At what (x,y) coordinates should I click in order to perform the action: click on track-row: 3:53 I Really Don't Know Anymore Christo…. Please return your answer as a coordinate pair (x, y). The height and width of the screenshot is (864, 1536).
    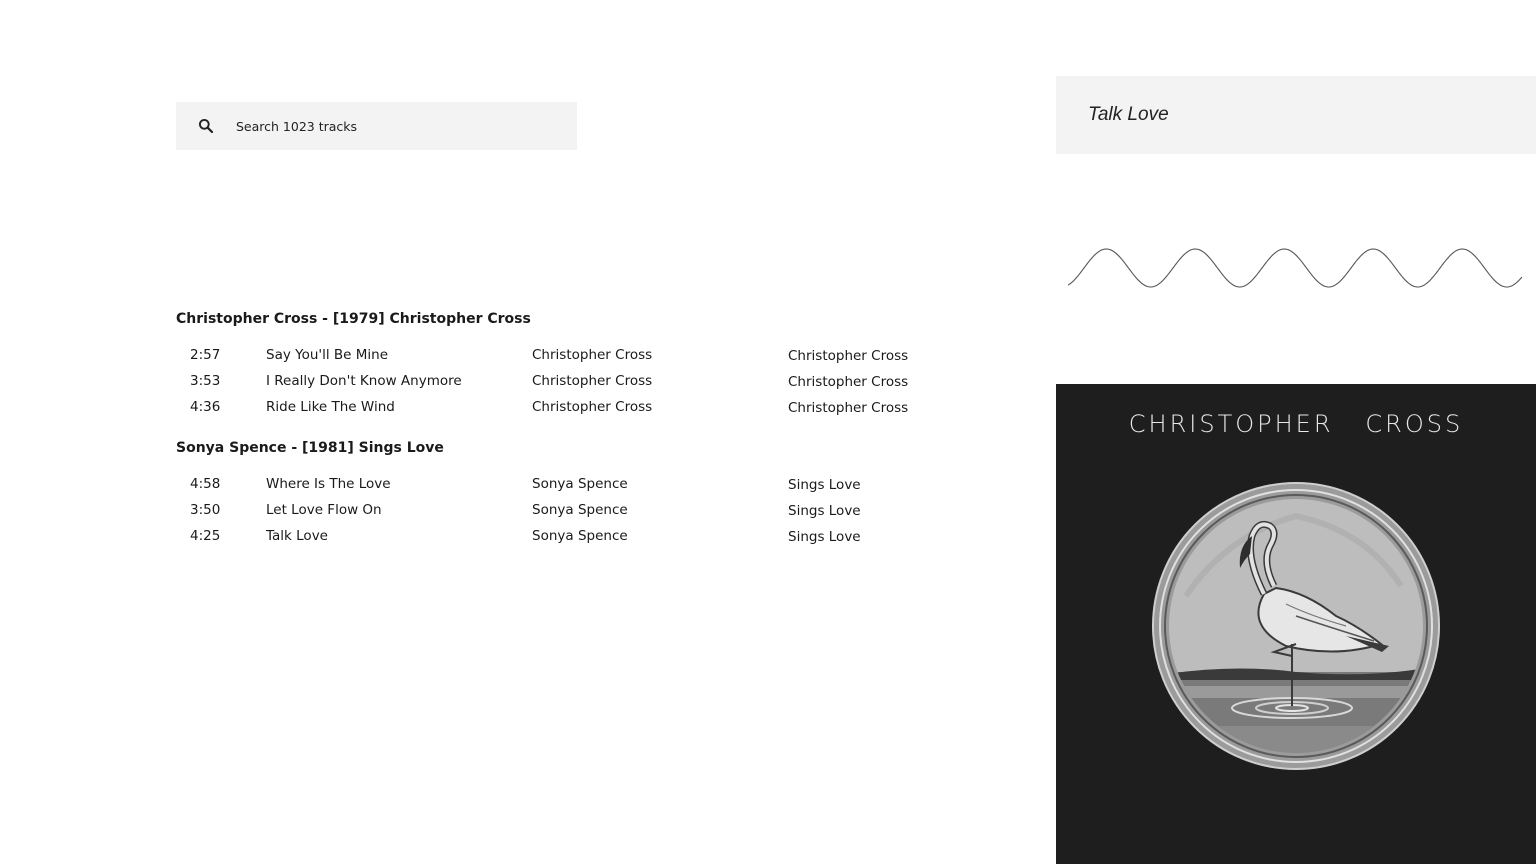
    Looking at the image, I should click on (586, 381).